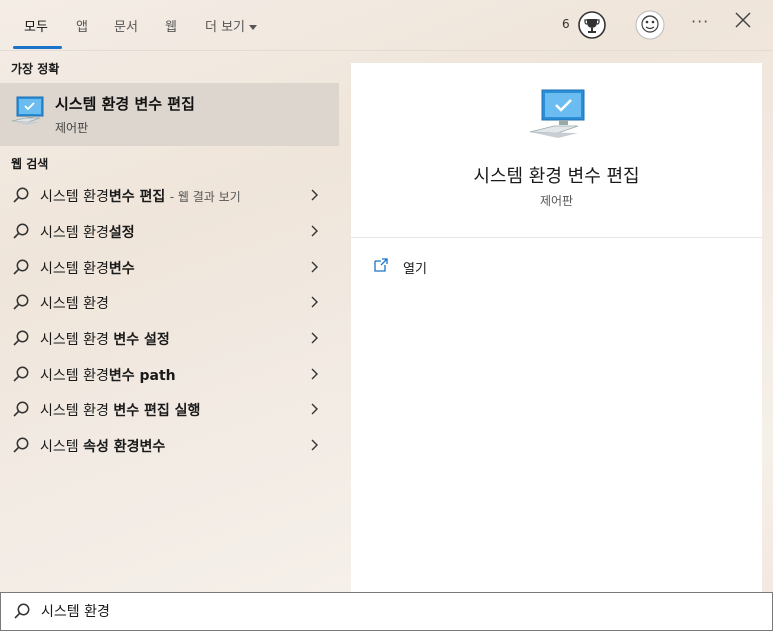  Describe the element at coordinates (253, 27) in the screenshot. I see `chevron-down-icon` at that location.